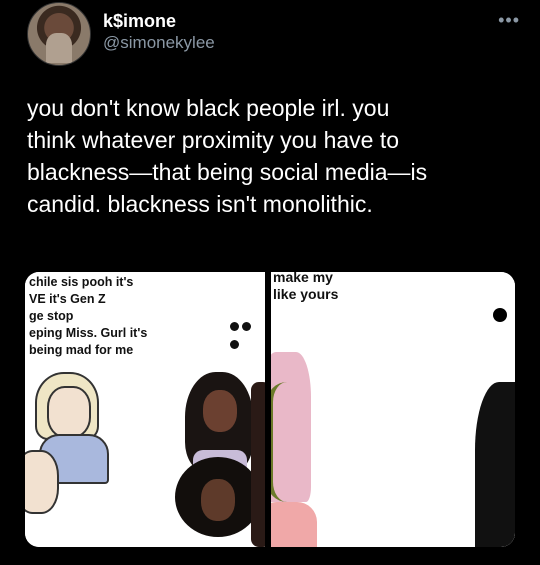 The height and width of the screenshot is (565, 540). Describe the element at coordinates (500, 315) in the screenshot. I see `black-dot-icon` at that location.